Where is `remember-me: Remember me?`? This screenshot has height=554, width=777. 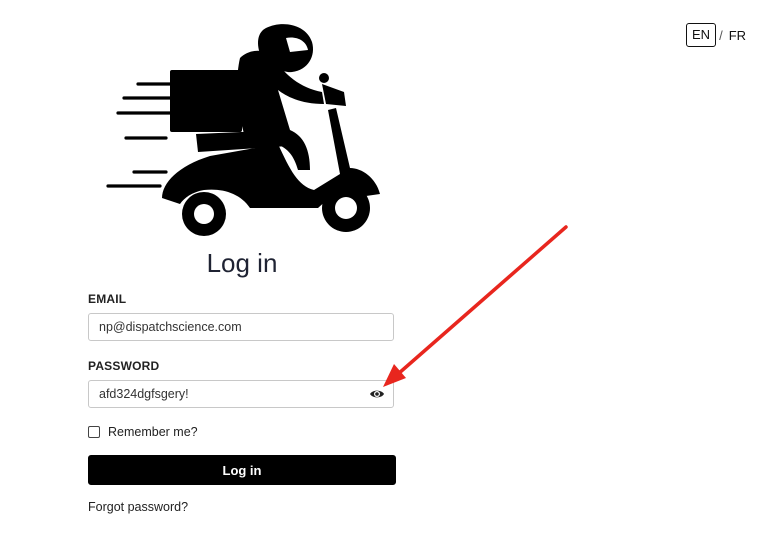 remember-me: Remember me? is located at coordinates (143, 432).